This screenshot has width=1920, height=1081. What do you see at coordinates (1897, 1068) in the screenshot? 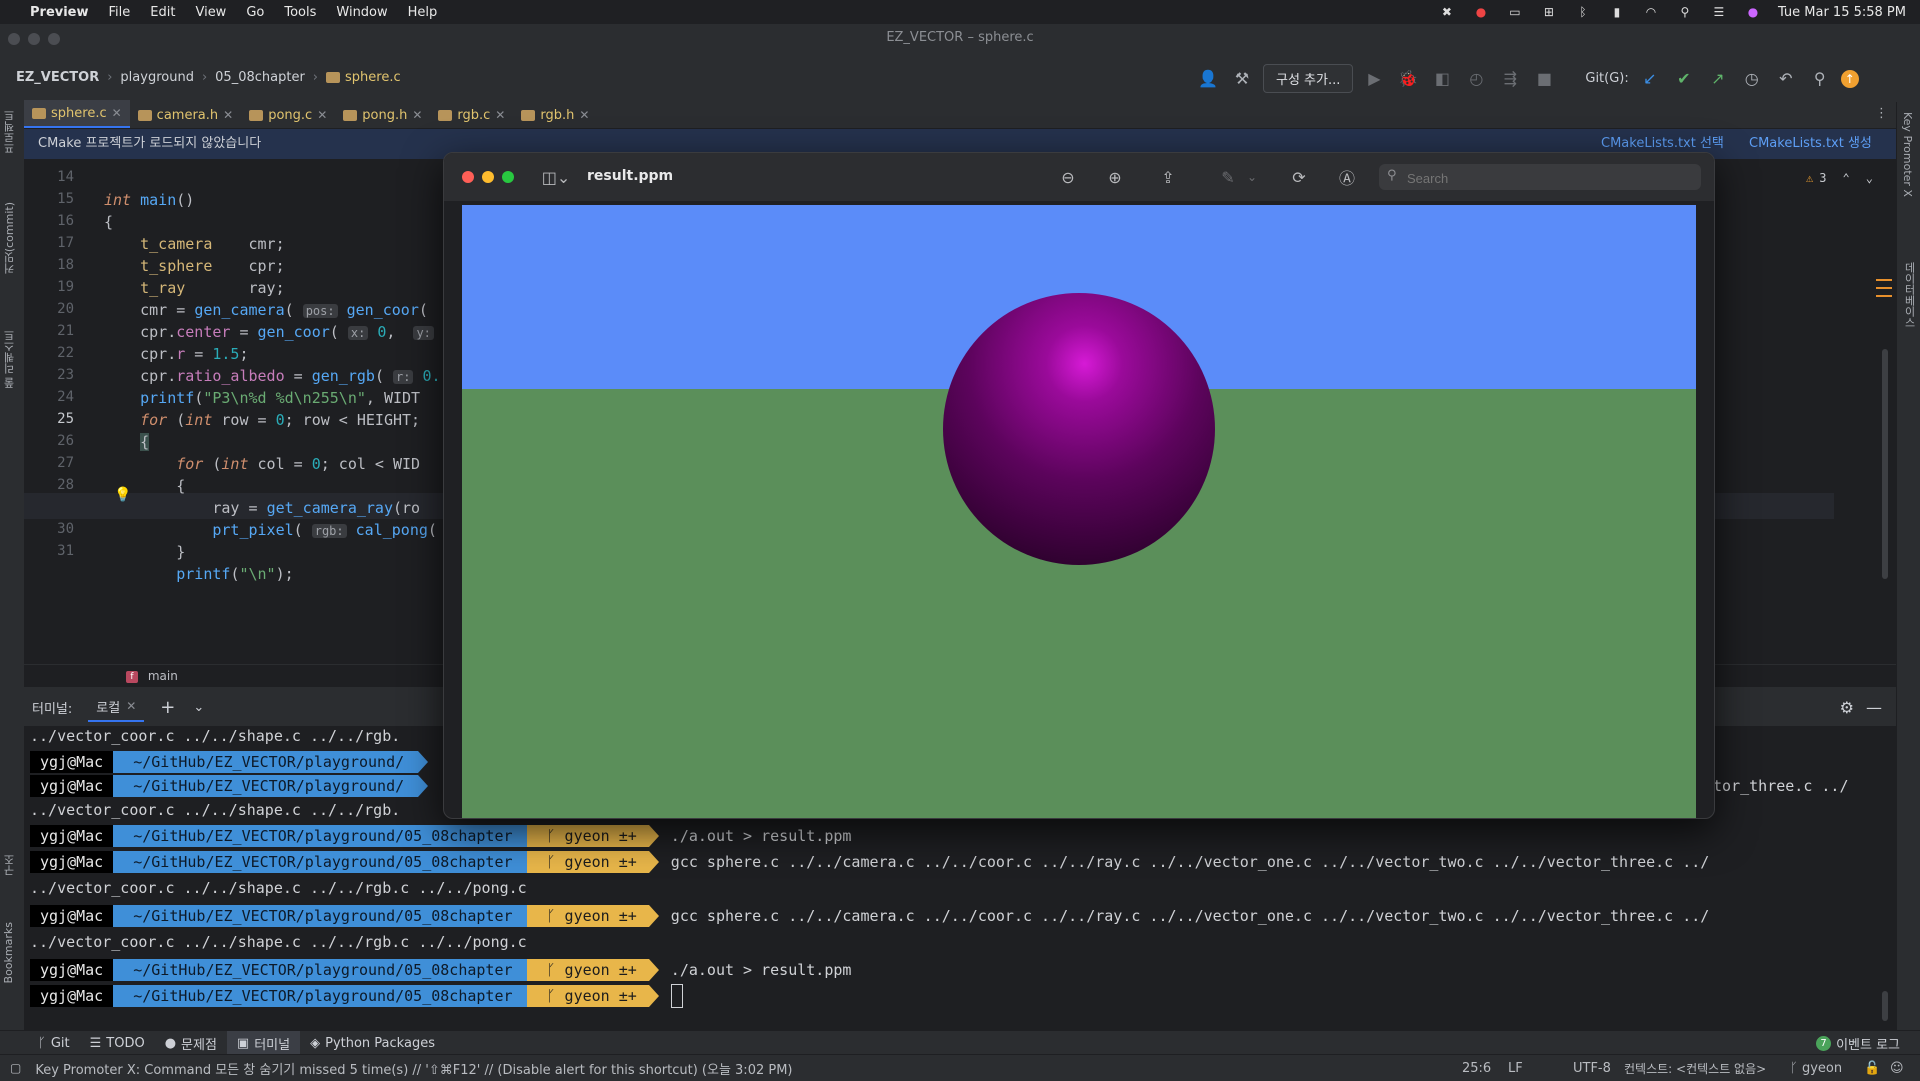
I see `inspector-icon: ☺` at bounding box center [1897, 1068].